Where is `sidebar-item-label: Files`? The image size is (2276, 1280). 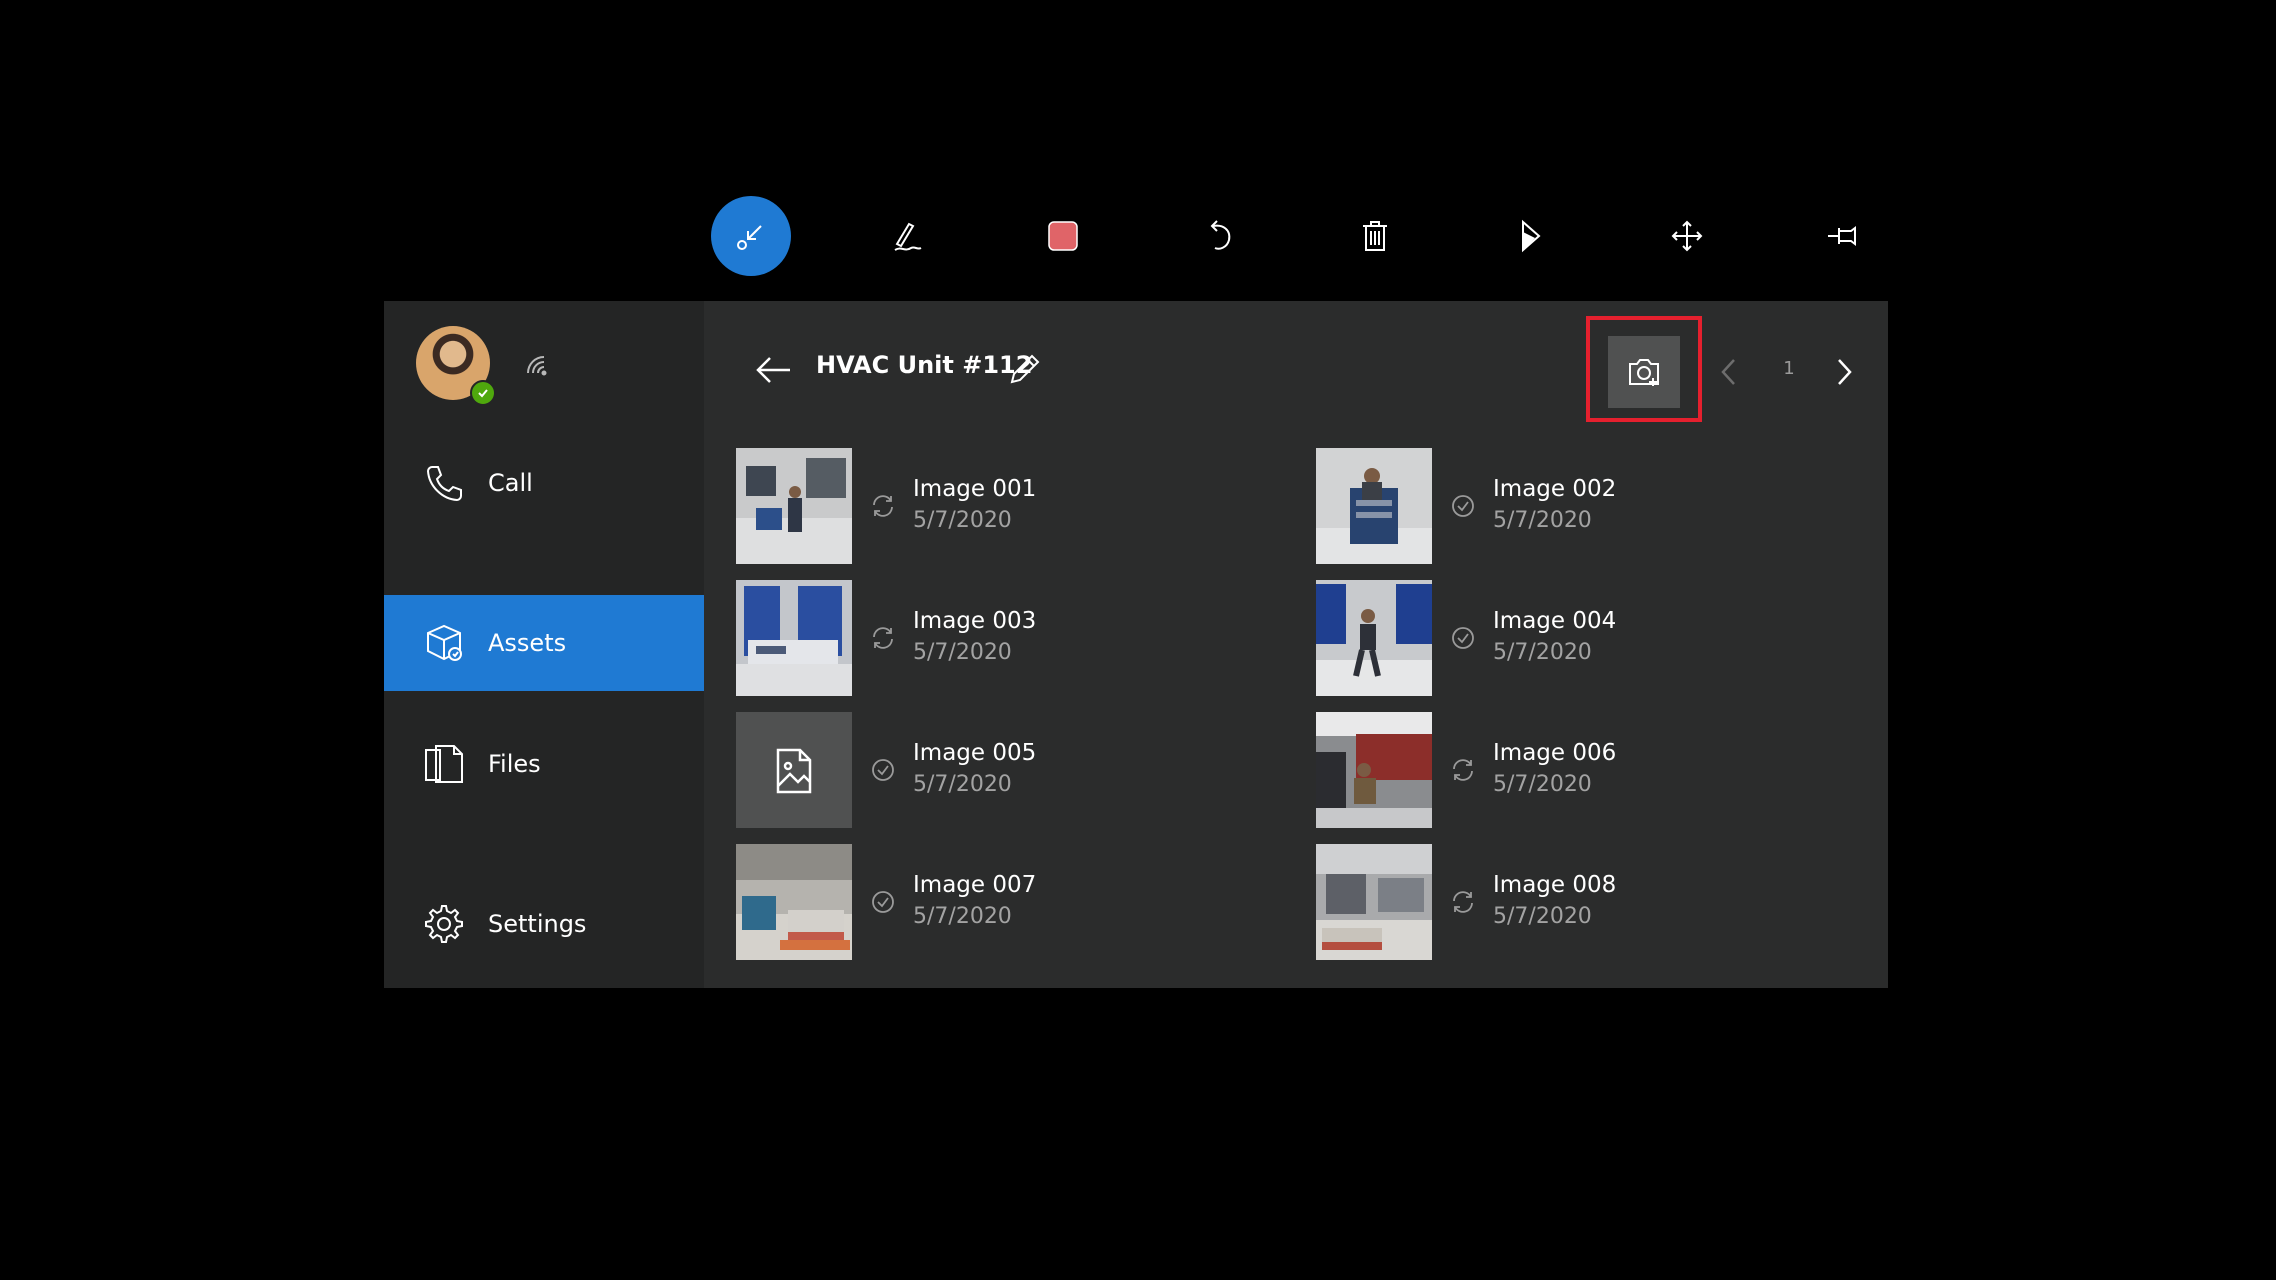 sidebar-item-label: Files is located at coordinates (514, 764).